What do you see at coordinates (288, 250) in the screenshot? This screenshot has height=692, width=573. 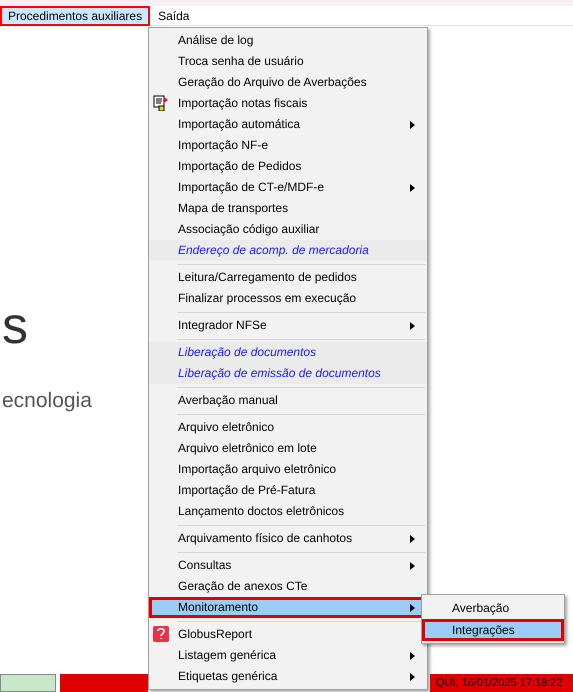 I see `menu-item: Endereço de acomp. de mercadoria` at bounding box center [288, 250].